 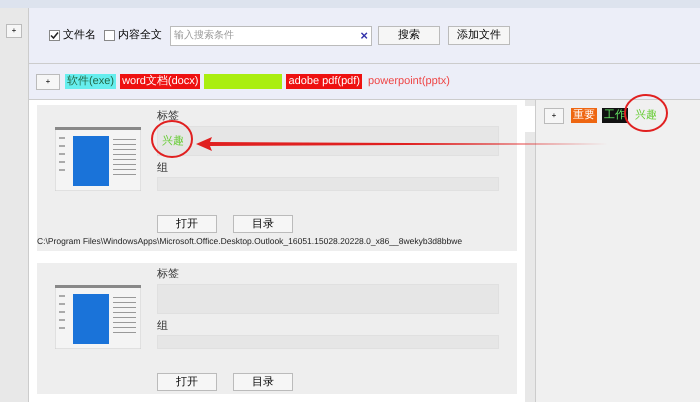 What do you see at coordinates (324, 81) in the screenshot?
I see `tag-chip: adobe pdf(pdf)` at bounding box center [324, 81].